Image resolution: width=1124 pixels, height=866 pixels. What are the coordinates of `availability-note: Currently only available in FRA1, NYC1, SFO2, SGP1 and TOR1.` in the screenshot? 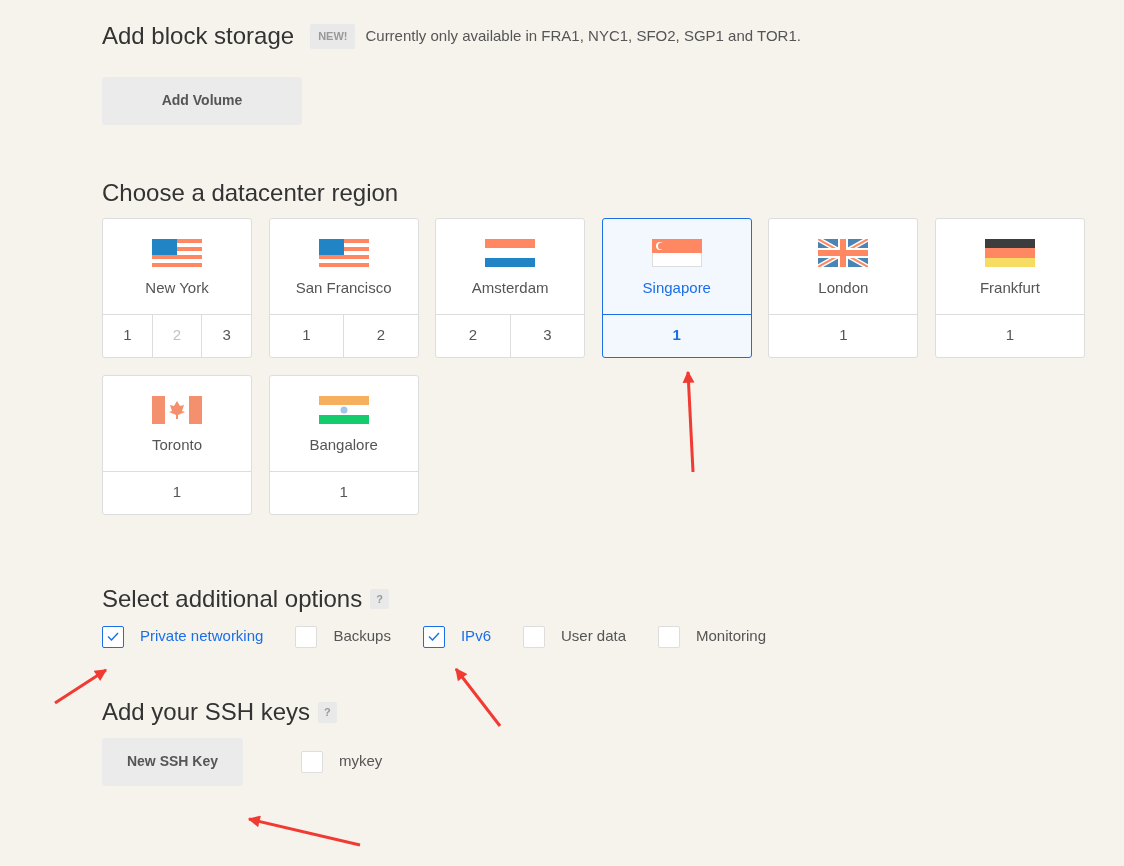 It's located at (583, 36).